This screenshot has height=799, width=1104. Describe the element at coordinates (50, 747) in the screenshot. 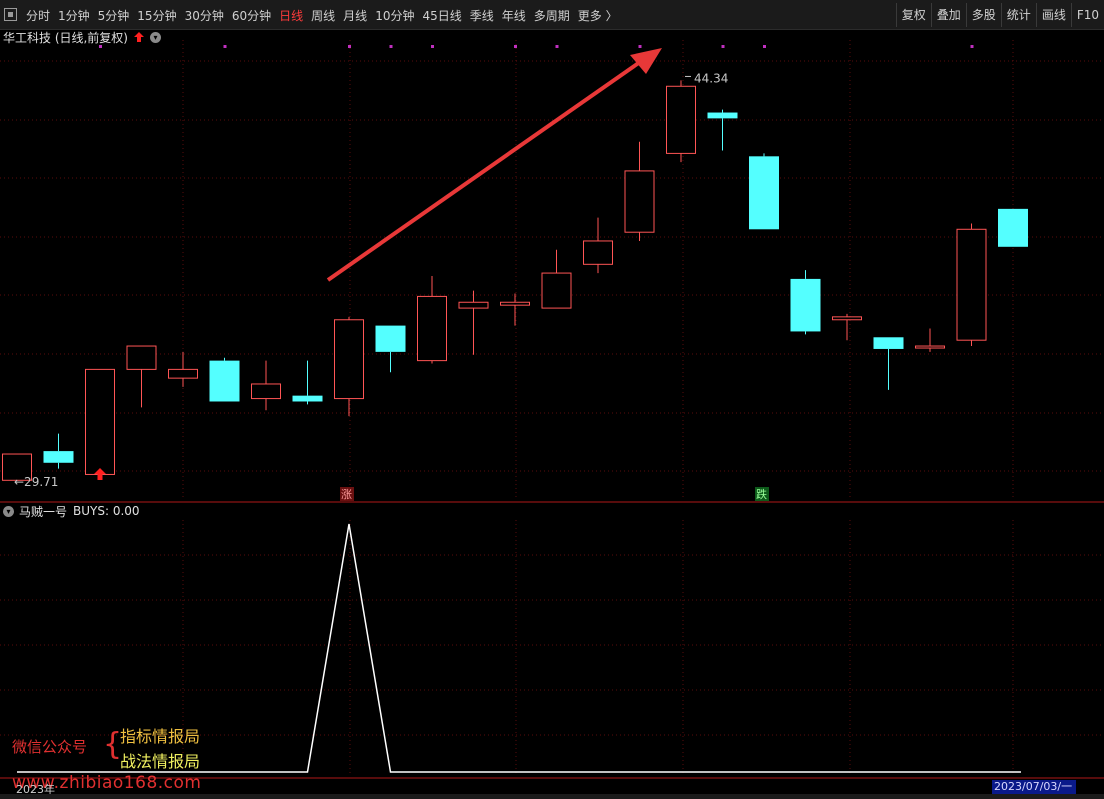

I see `wechat-label: 微信公众号` at that location.